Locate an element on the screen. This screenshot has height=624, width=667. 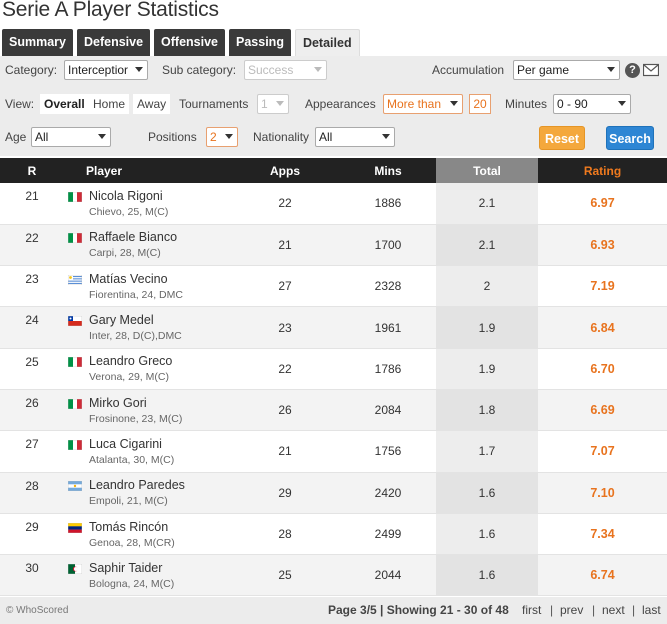
view-label: View: is located at coordinates (20, 104).